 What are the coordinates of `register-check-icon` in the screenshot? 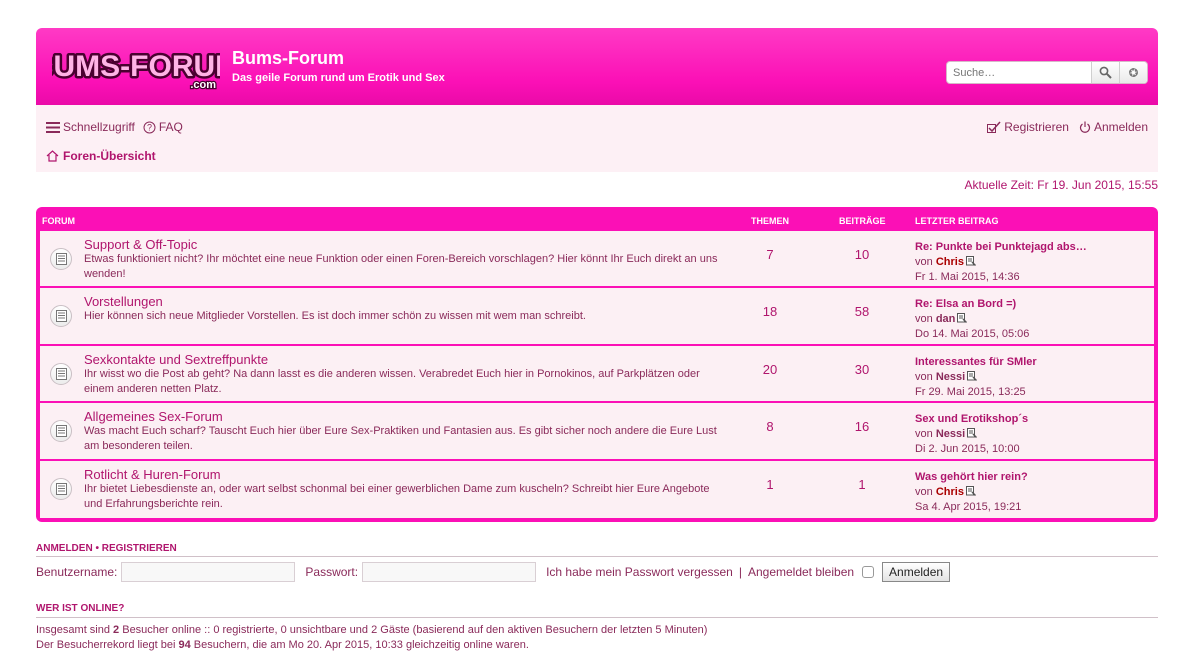 It's located at (994, 127).